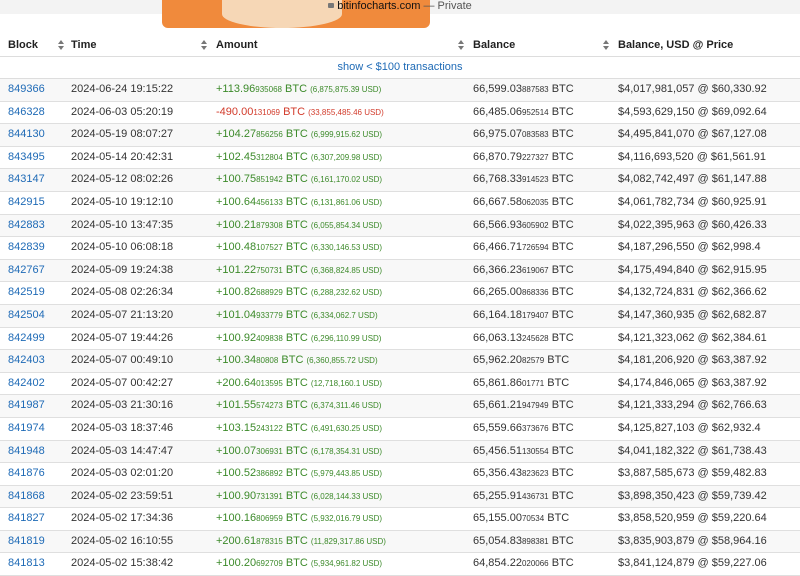  I want to click on block-link: 846328, so click(26, 112).